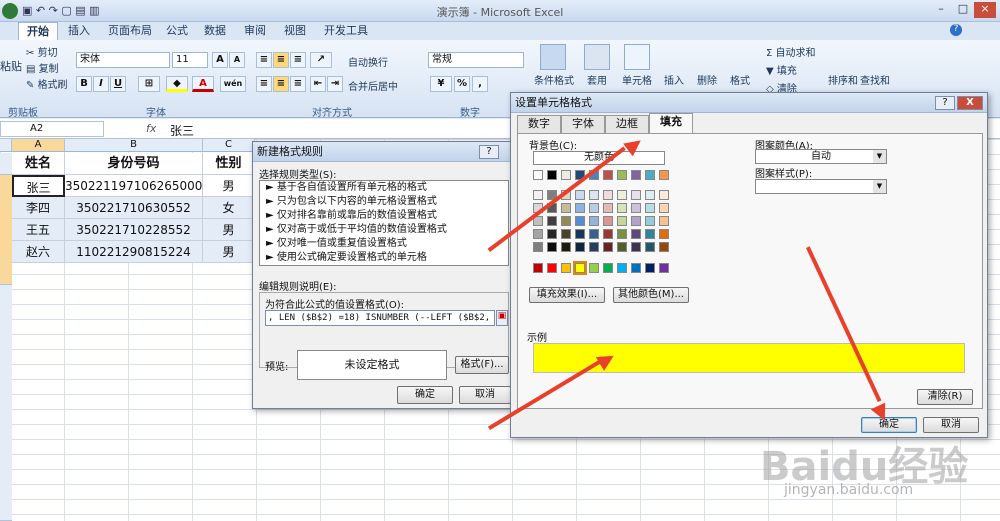 Image resolution: width=1000 pixels, height=521 pixels. Describe the element at coordinates (220, 60) in the screenshot. I see `grow-font-button: A` at that location.